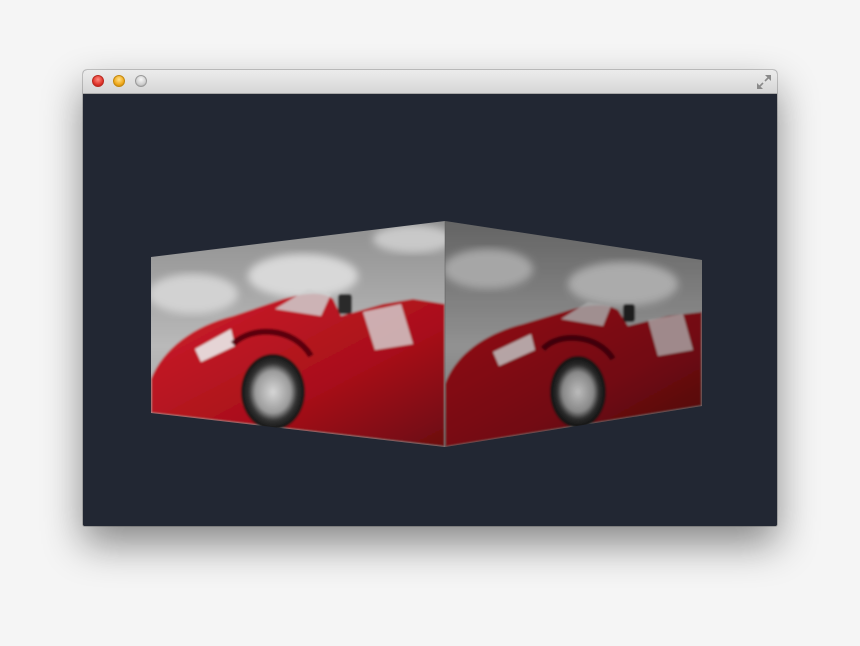 This screenshot has width=860, height=646. Describe the element at coordinates (430, 82) in the screenshot. I see `title-bar` at that location.